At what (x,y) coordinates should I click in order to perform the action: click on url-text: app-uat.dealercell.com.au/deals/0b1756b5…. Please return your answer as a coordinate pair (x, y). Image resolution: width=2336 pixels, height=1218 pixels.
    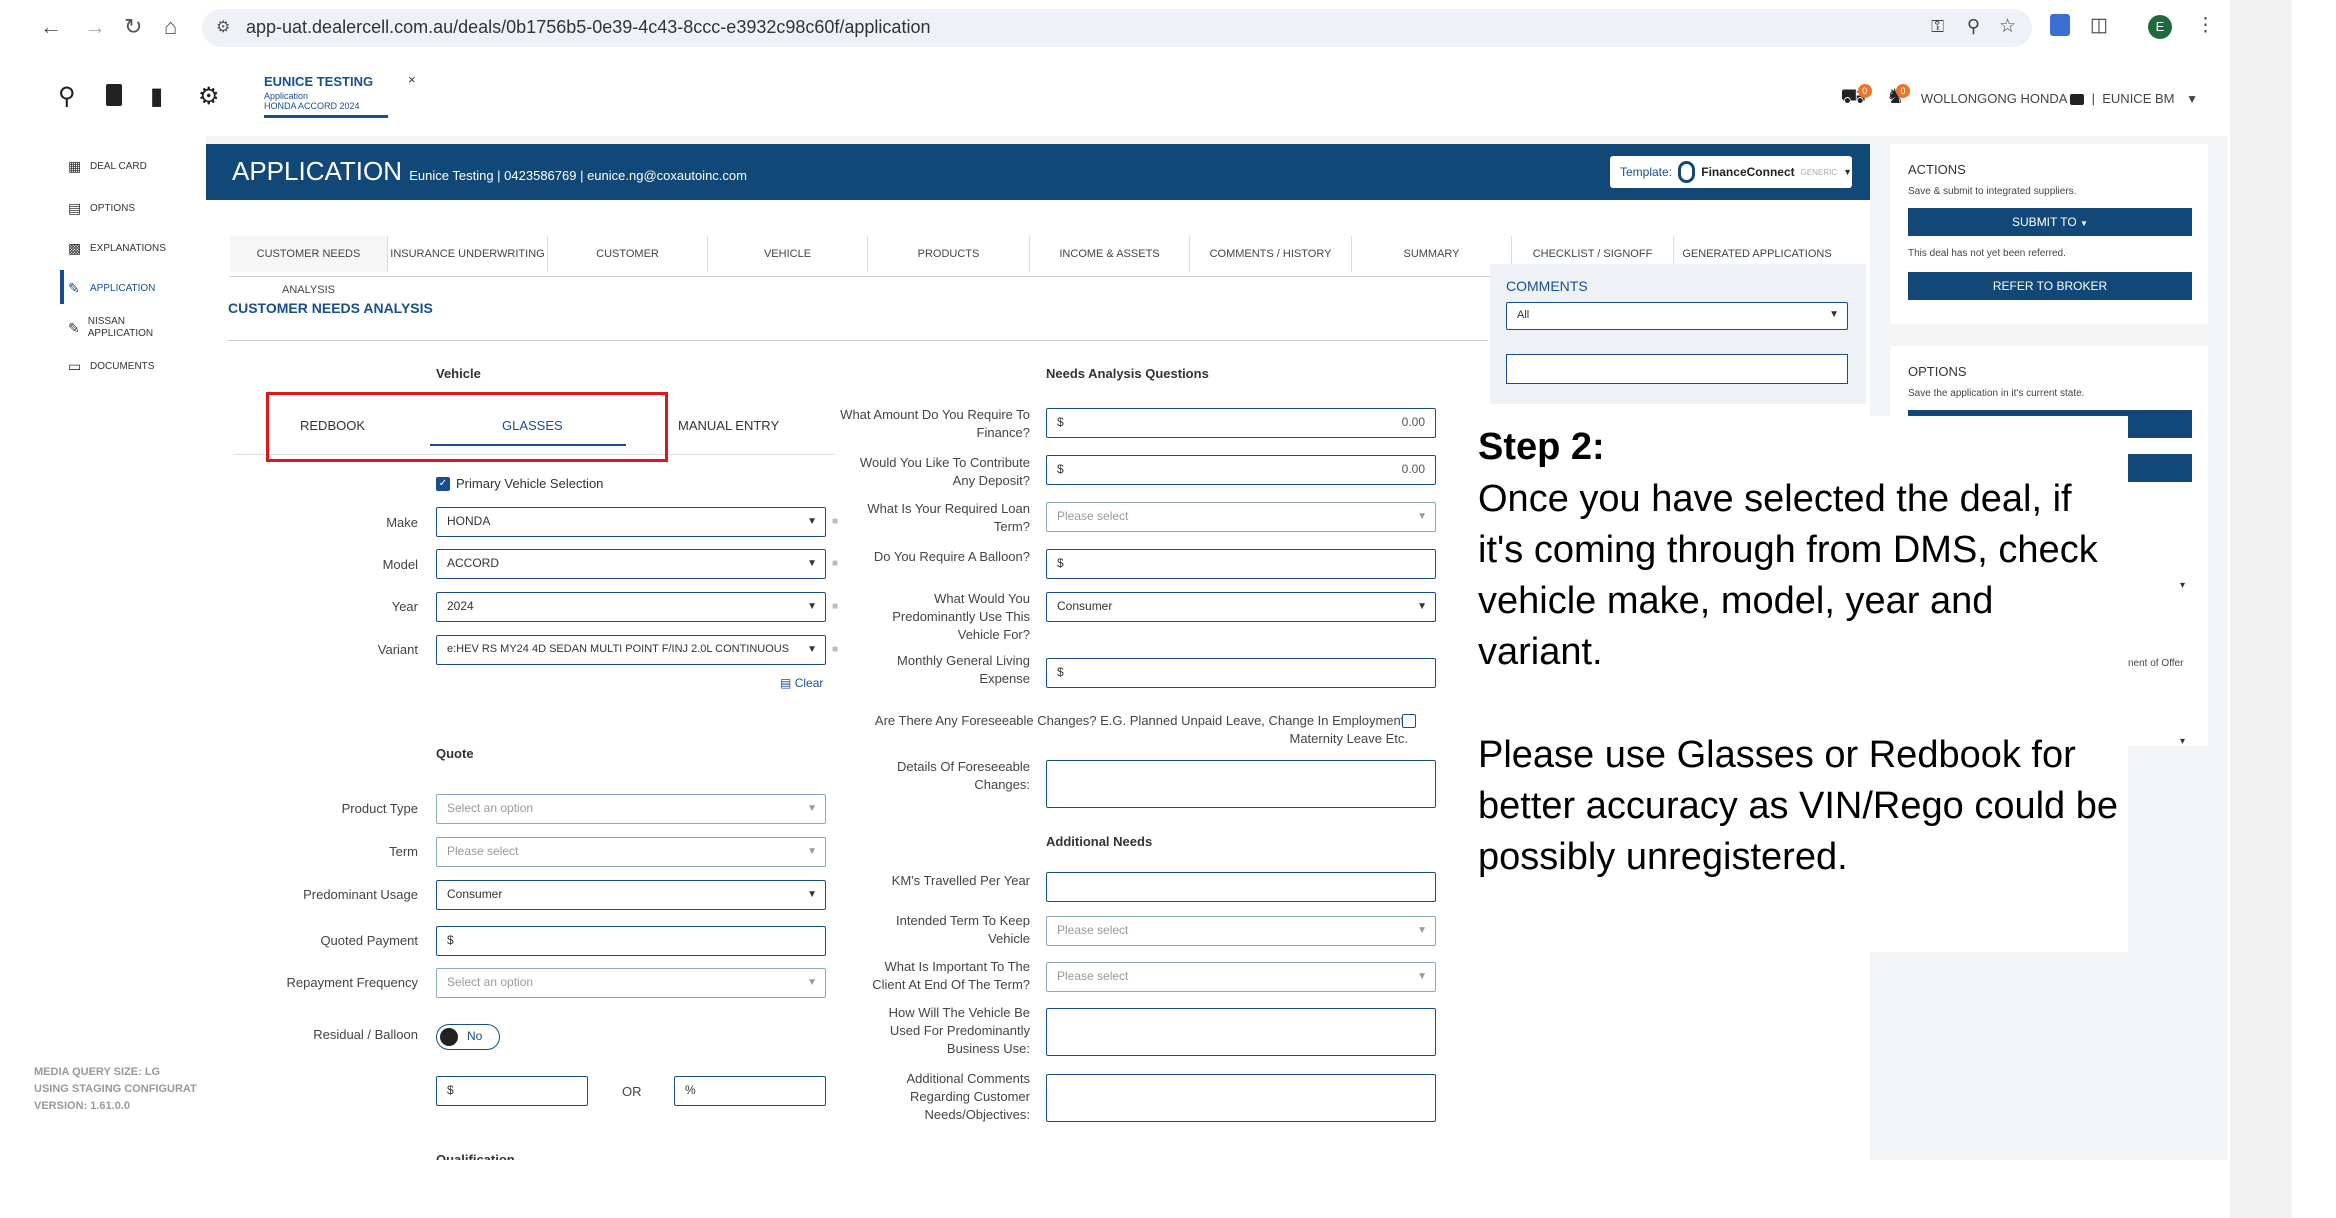
    Looking at the image, I should click on (588, 27).